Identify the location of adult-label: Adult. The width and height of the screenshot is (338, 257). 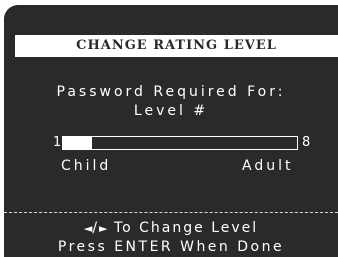
(268, 166).